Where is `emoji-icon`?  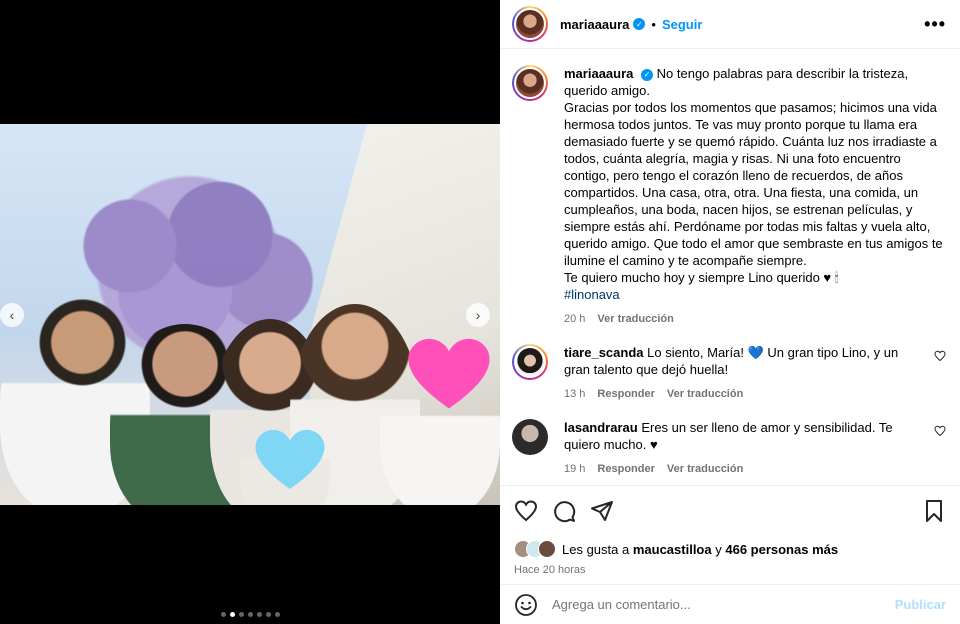
emoji-icon is located at coordinates (526, 605).